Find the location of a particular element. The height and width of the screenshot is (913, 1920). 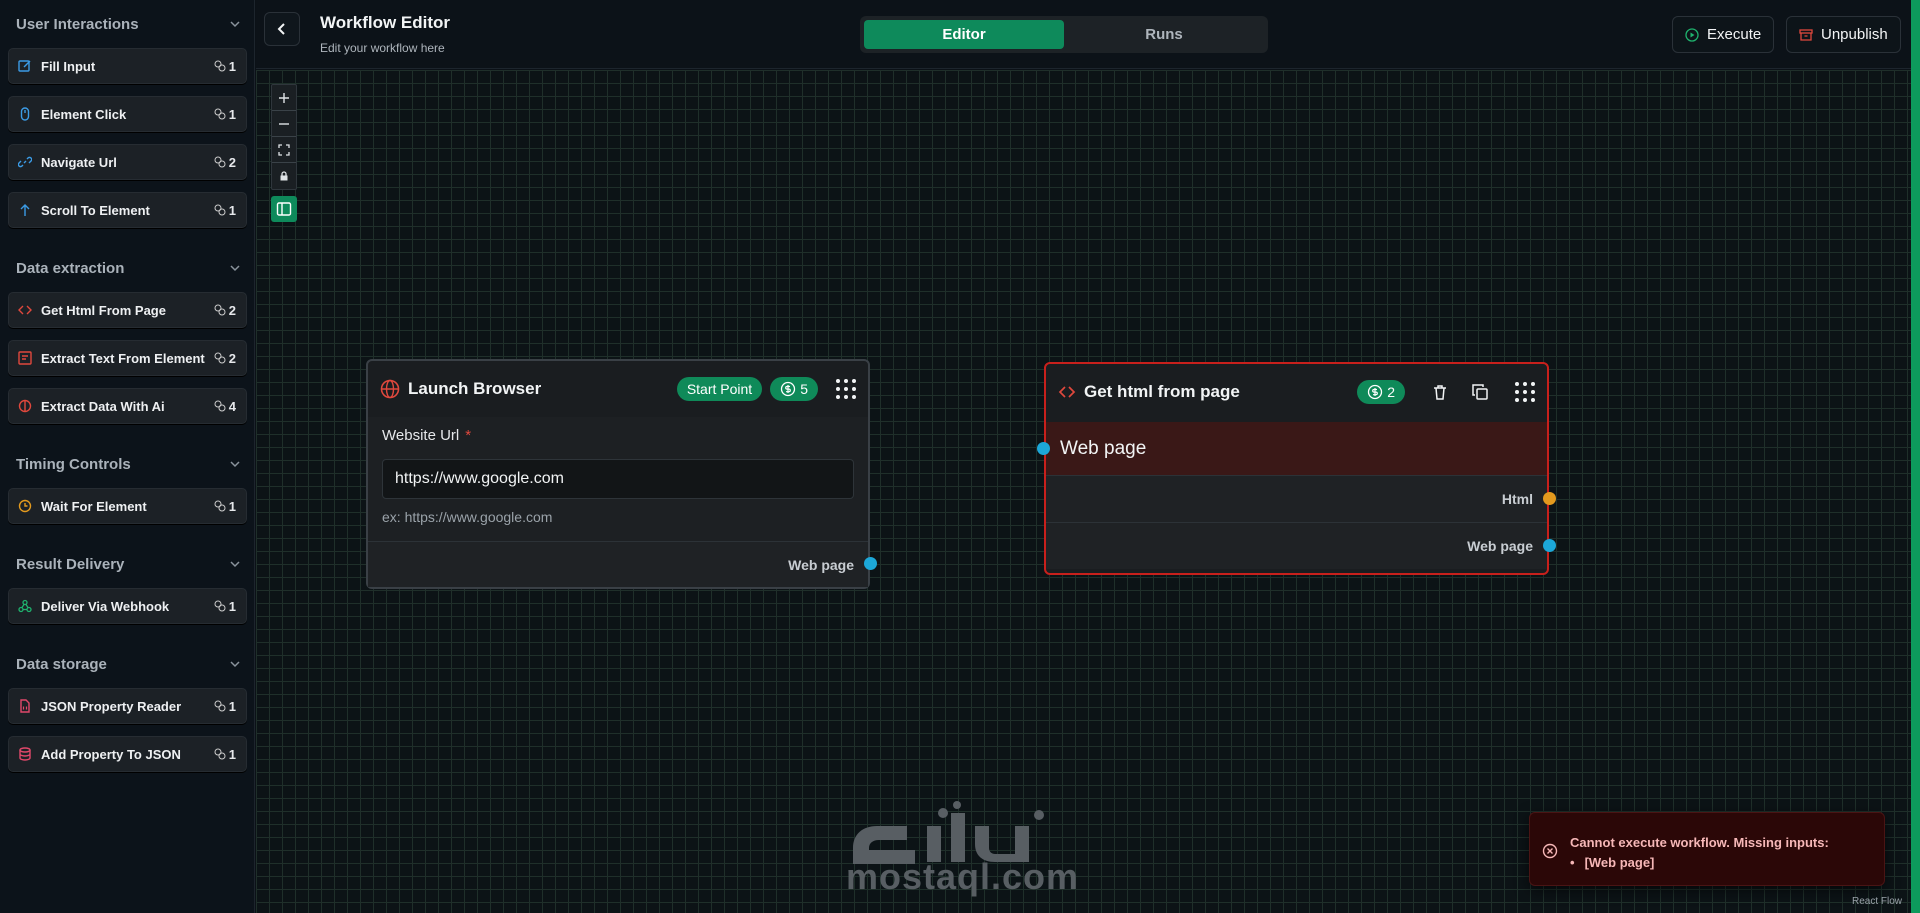

credit-count: 4 is located at coordinates (225, 406).